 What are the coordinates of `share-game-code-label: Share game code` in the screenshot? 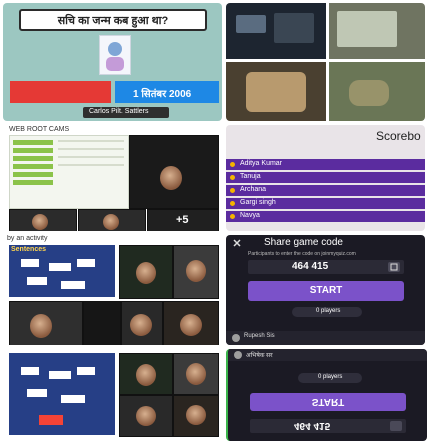 It's located at (303, 242).